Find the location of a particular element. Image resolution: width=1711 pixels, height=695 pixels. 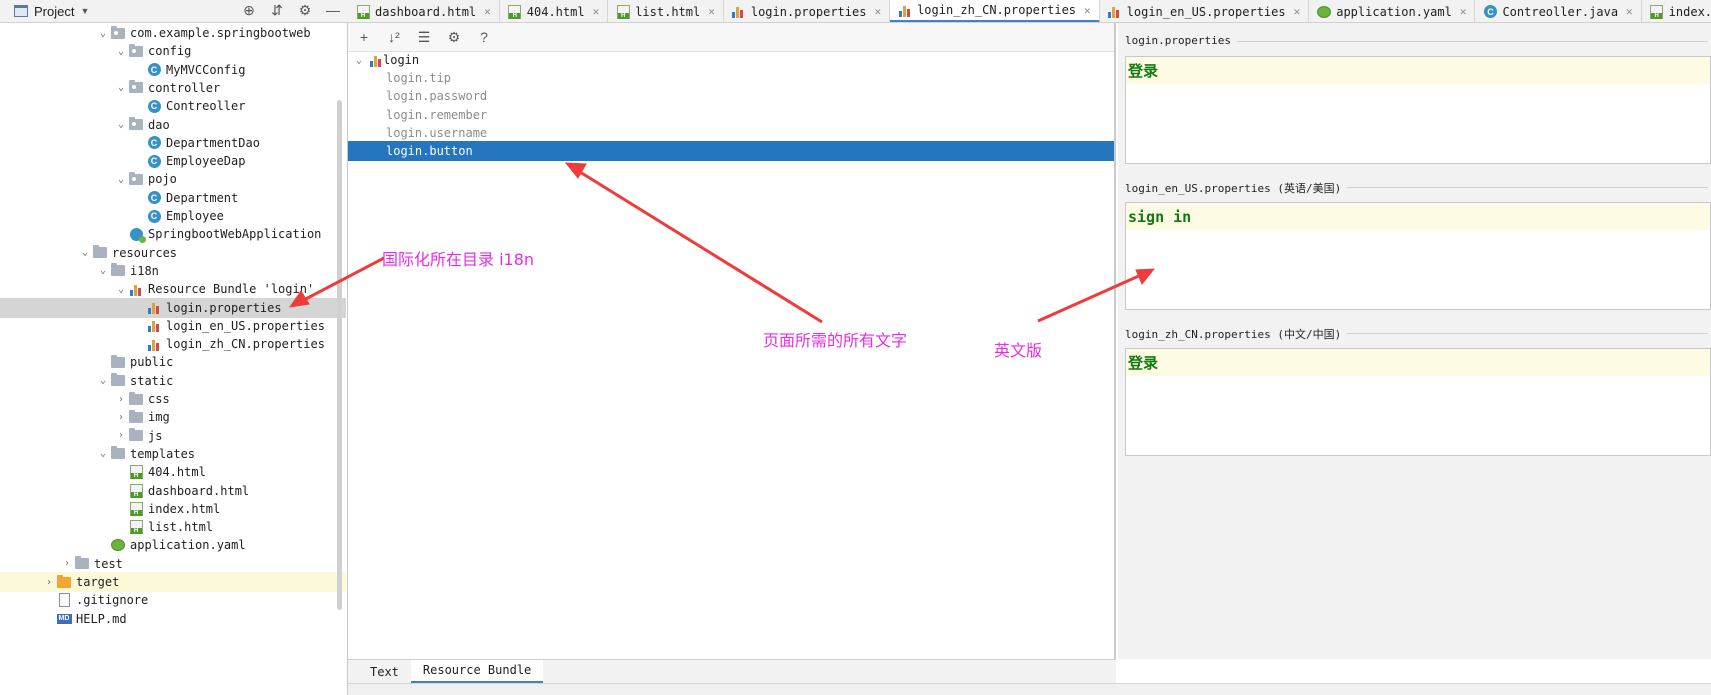

tree-item: login_zh_CN.properties is located at coordinates (173, 344).